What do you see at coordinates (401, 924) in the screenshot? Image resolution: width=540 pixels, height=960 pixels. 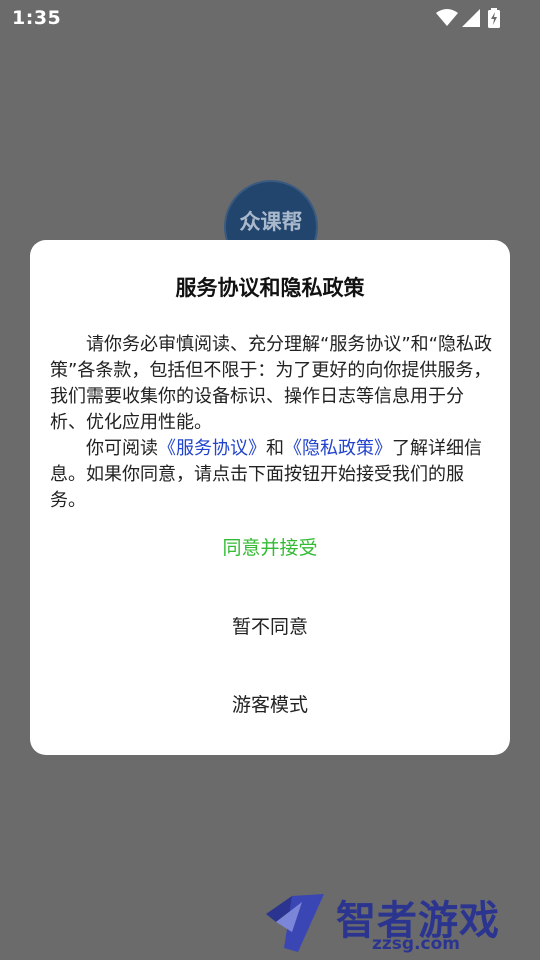 I see `watermark: 智者游戏网 zzsg.com` at bounding box center [401, 924].